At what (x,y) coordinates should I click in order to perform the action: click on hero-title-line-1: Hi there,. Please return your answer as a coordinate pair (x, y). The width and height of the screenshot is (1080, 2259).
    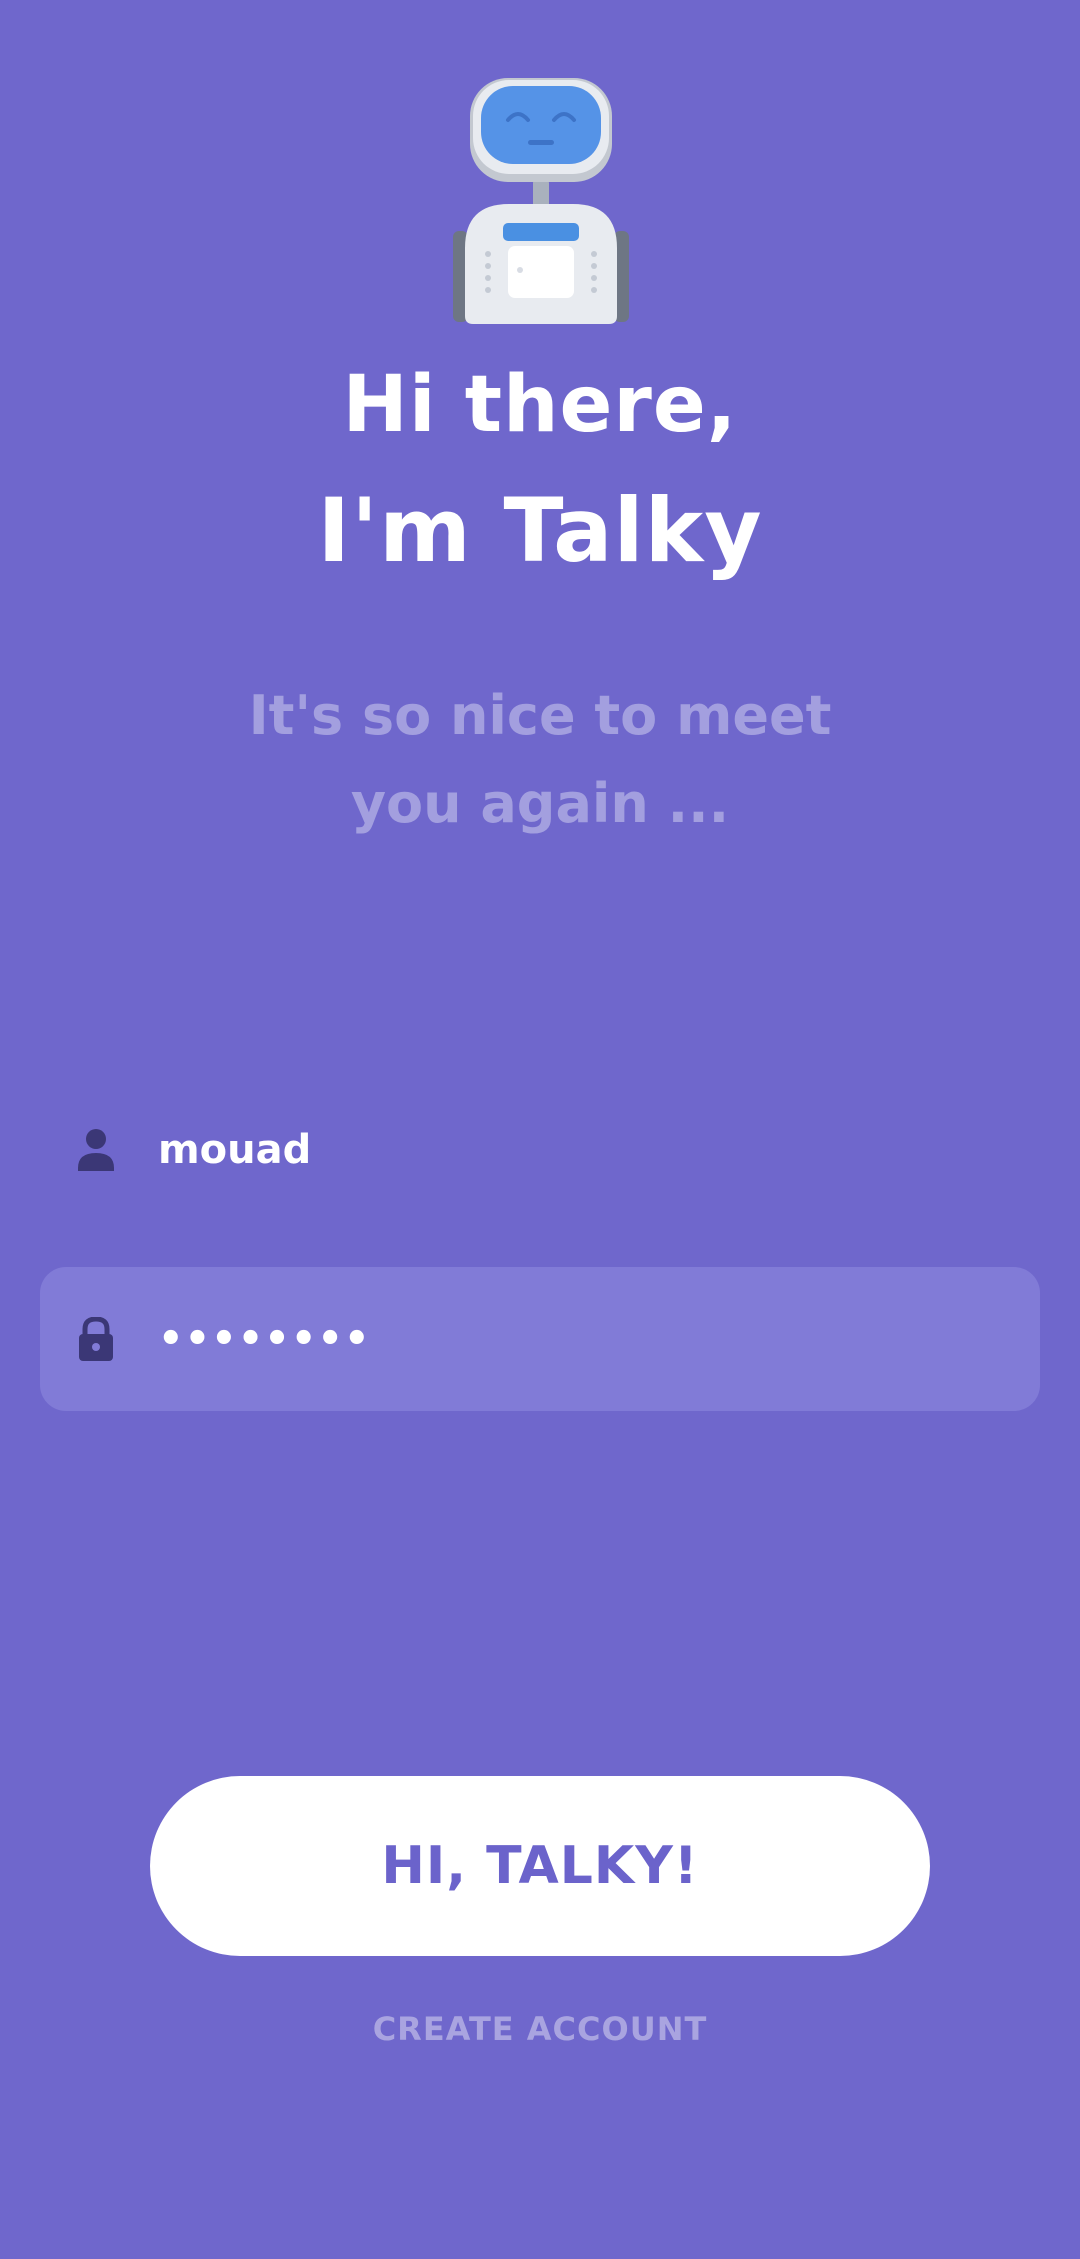
    Looking at the image, I should click on (540, 405).